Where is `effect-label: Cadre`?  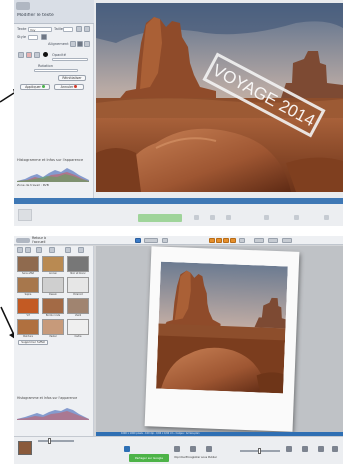
effect-label: Cadre is located at coordinates (78, 336).